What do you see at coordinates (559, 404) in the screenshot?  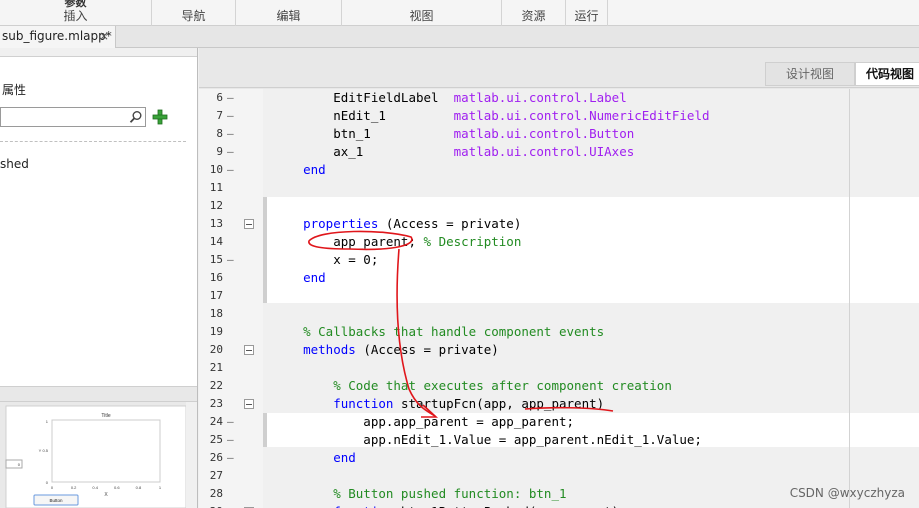 I see `code-line: 23 function startupFcn(app, app_parent)` at bounding box center [559, 404].